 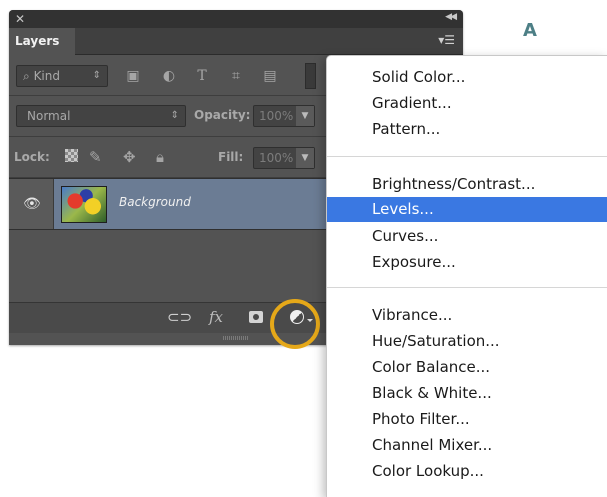 What do you see at coordinates (42, 41) in the screenshot?
I see `tab-layers: Layers` at bounding box center [42, 41].